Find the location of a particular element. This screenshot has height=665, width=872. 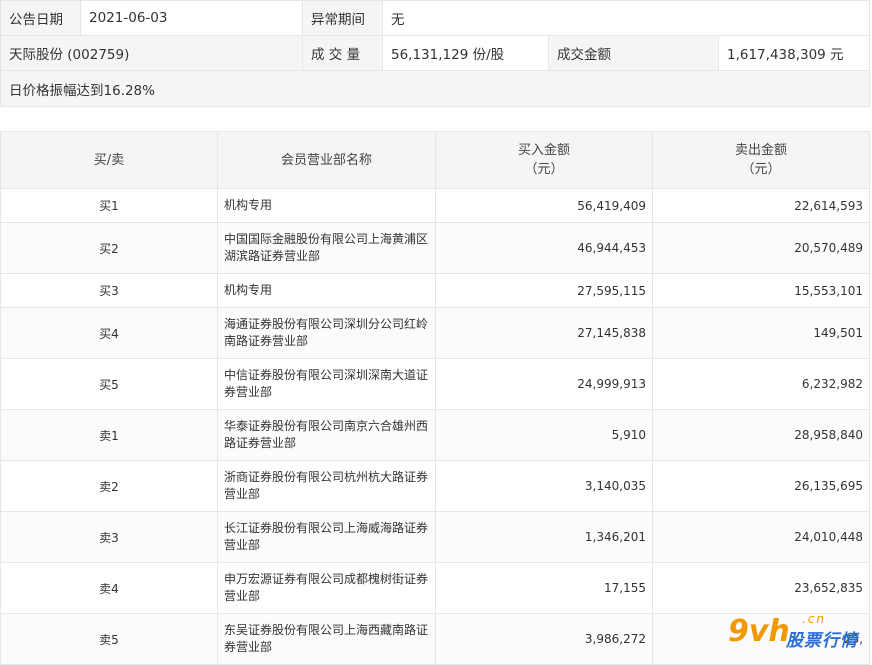

buy-amount-cell: 56,419,409 is located at coordinates (544, 205).